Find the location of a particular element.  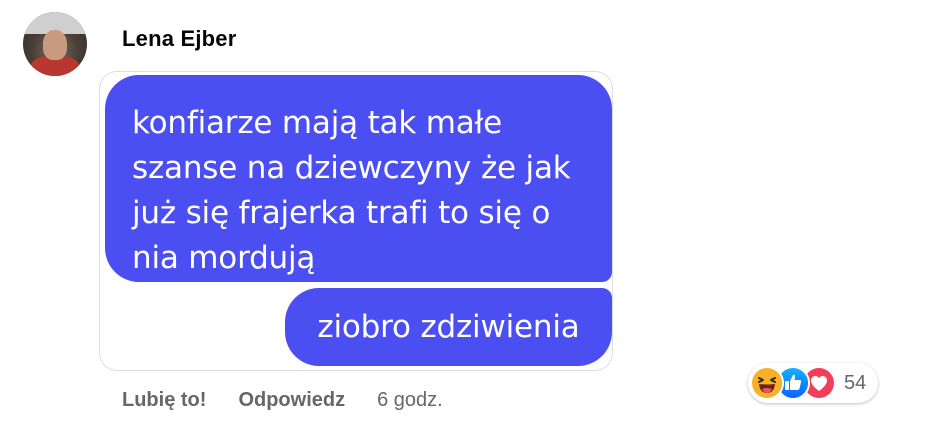

avatar-face is located at coordinates (55, 45).